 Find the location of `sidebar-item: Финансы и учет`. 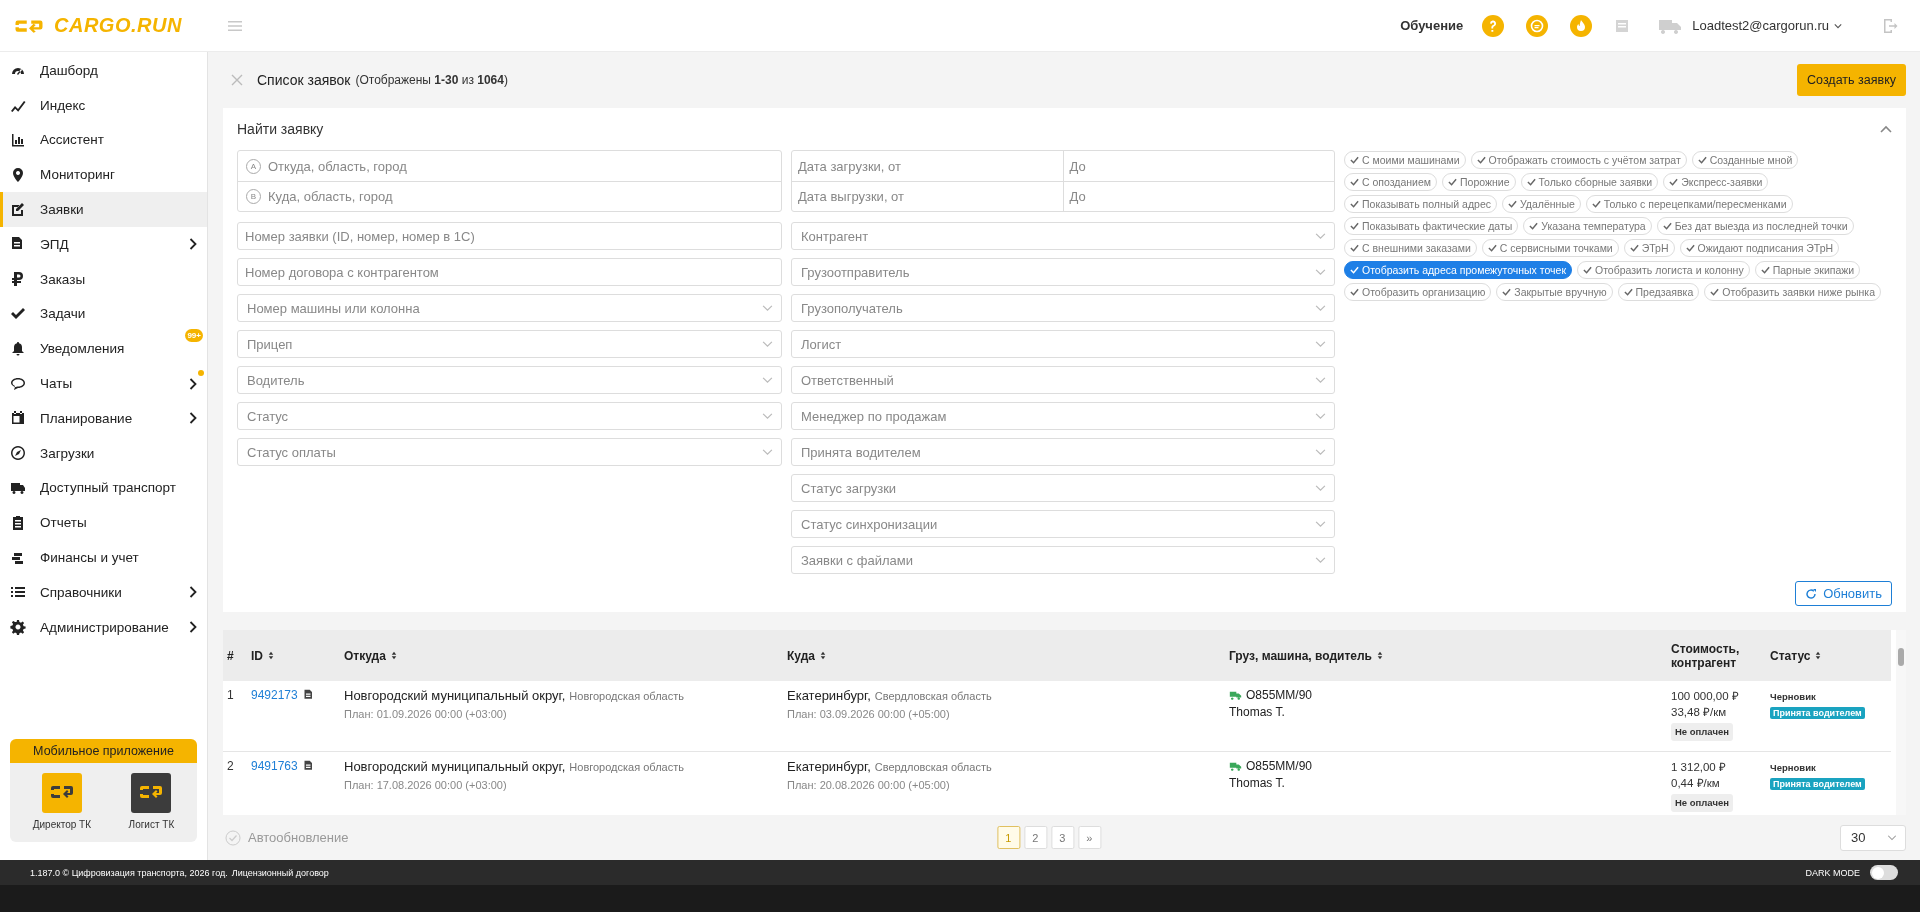

sidebar-item: Финансы и учет is located at coordinates (103, 557).